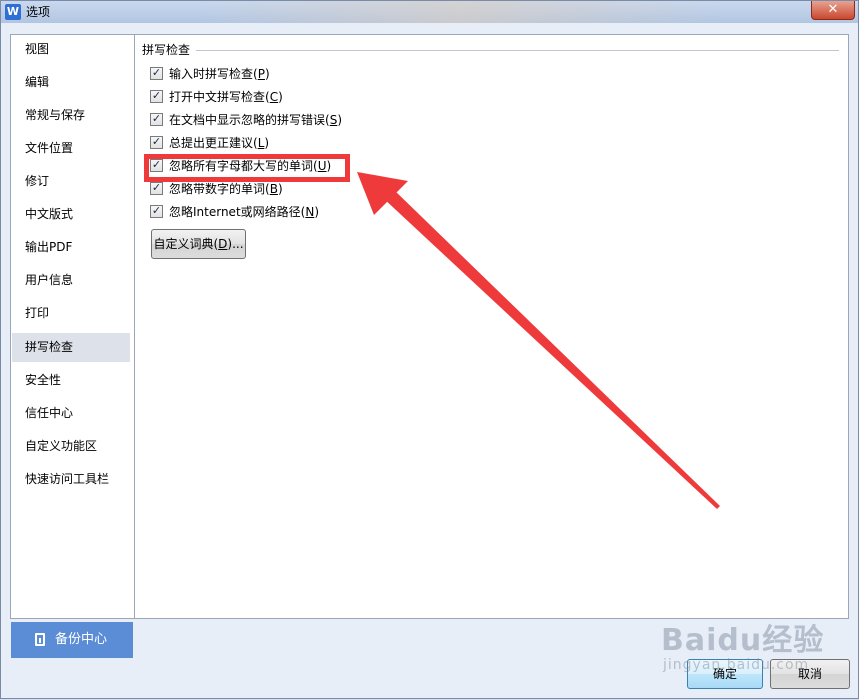 This screenshot has height=700, width=859. I want to click on backup-center-button: 备份中心, so click(72, 640).